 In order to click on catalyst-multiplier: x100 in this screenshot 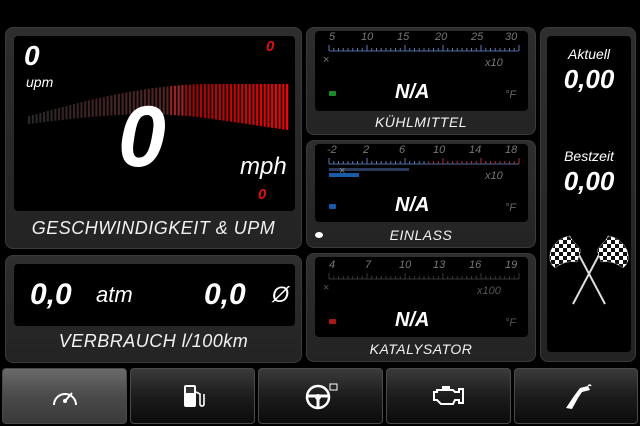, I will do `click(489, 291)`.